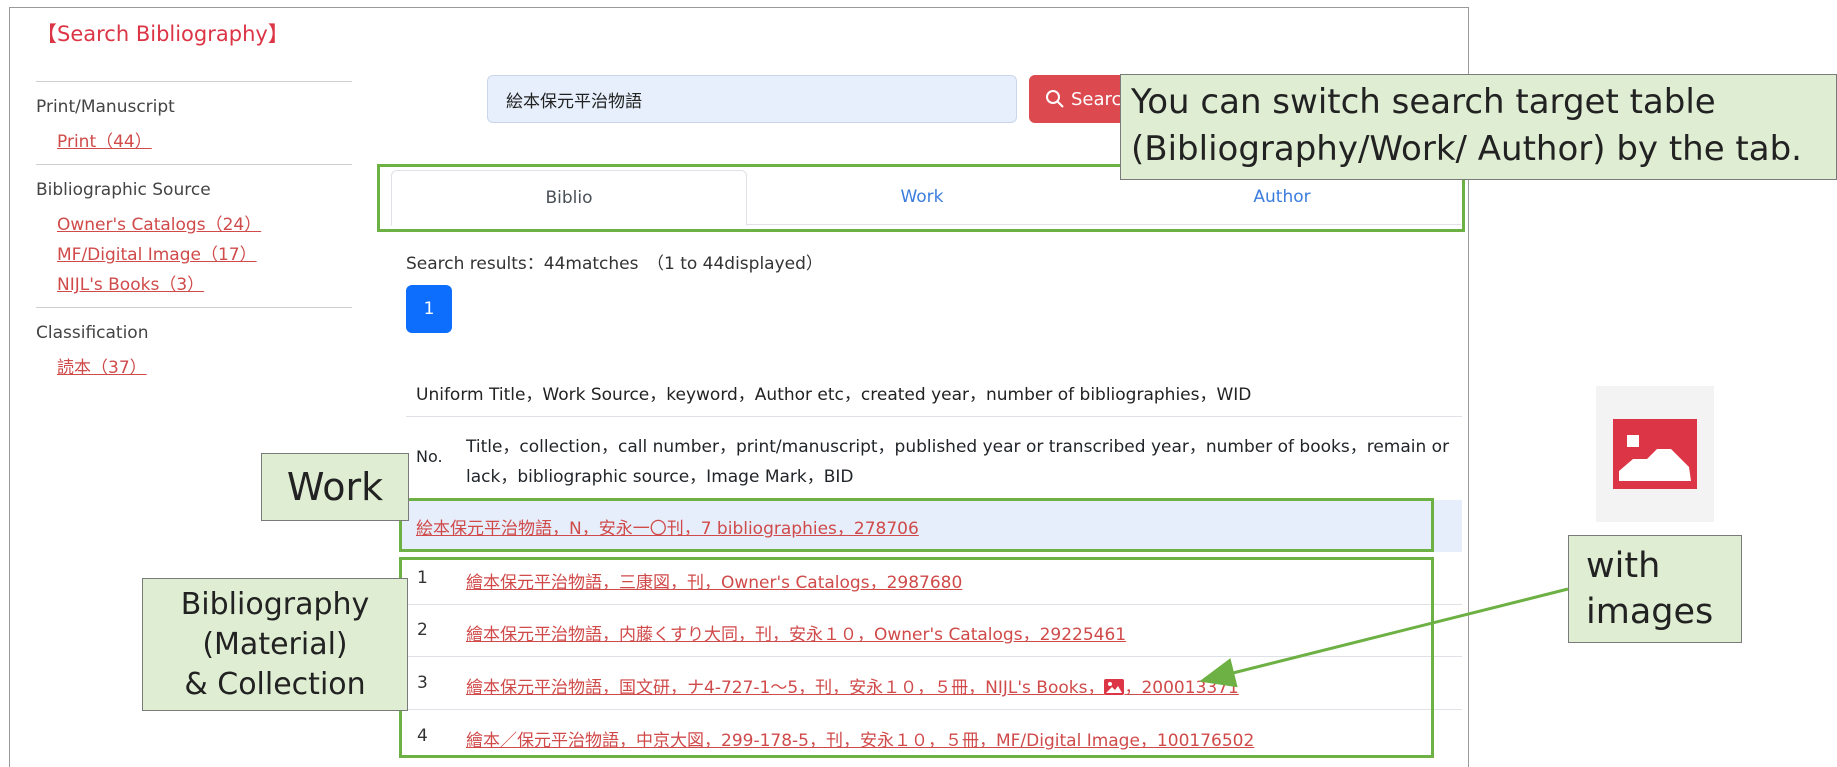  I want to click on image-mark-sample, so click(1655, 454).